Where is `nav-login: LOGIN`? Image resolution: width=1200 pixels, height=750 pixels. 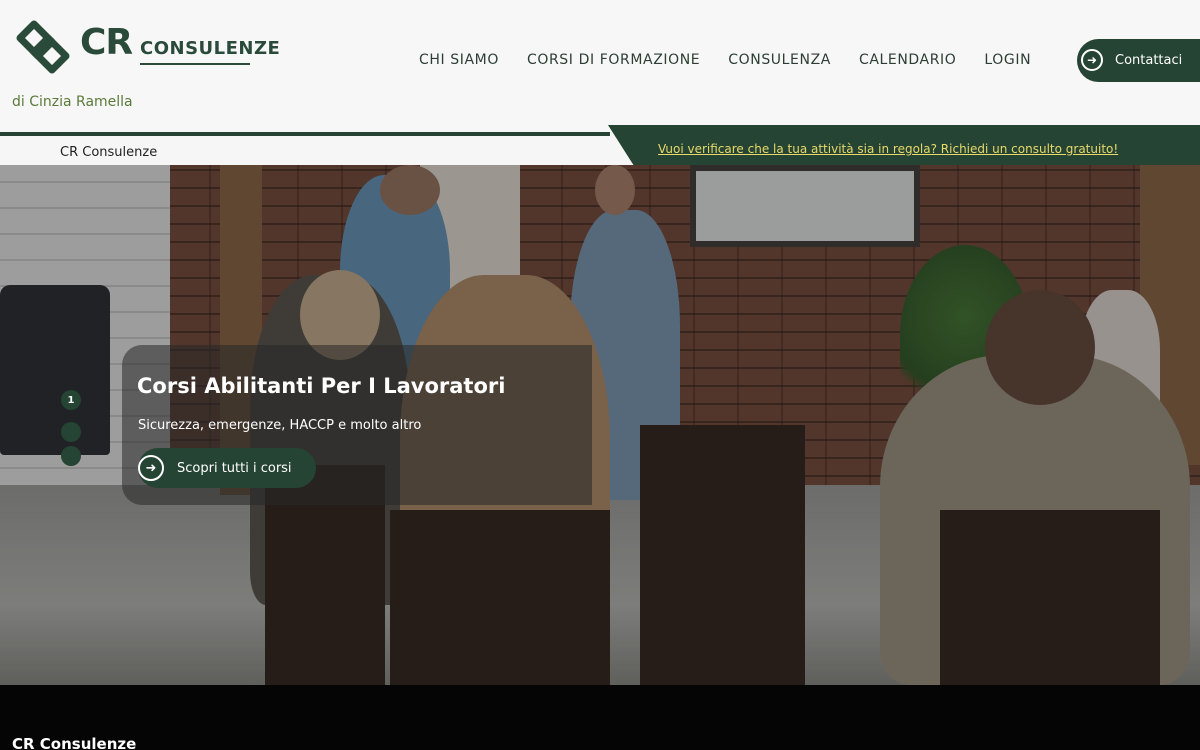 nav-login: LOGIN is located at coordinates (1007, 60).